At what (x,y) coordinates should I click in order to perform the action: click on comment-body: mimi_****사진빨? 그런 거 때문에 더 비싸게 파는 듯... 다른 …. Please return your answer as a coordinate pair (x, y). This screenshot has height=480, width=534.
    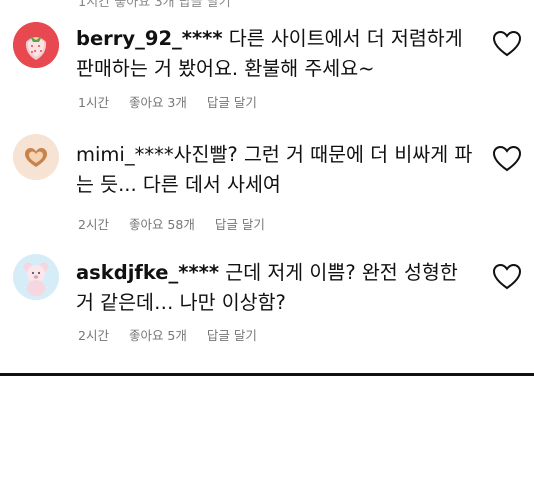
    Looking at the image, I should click on (276, 170).